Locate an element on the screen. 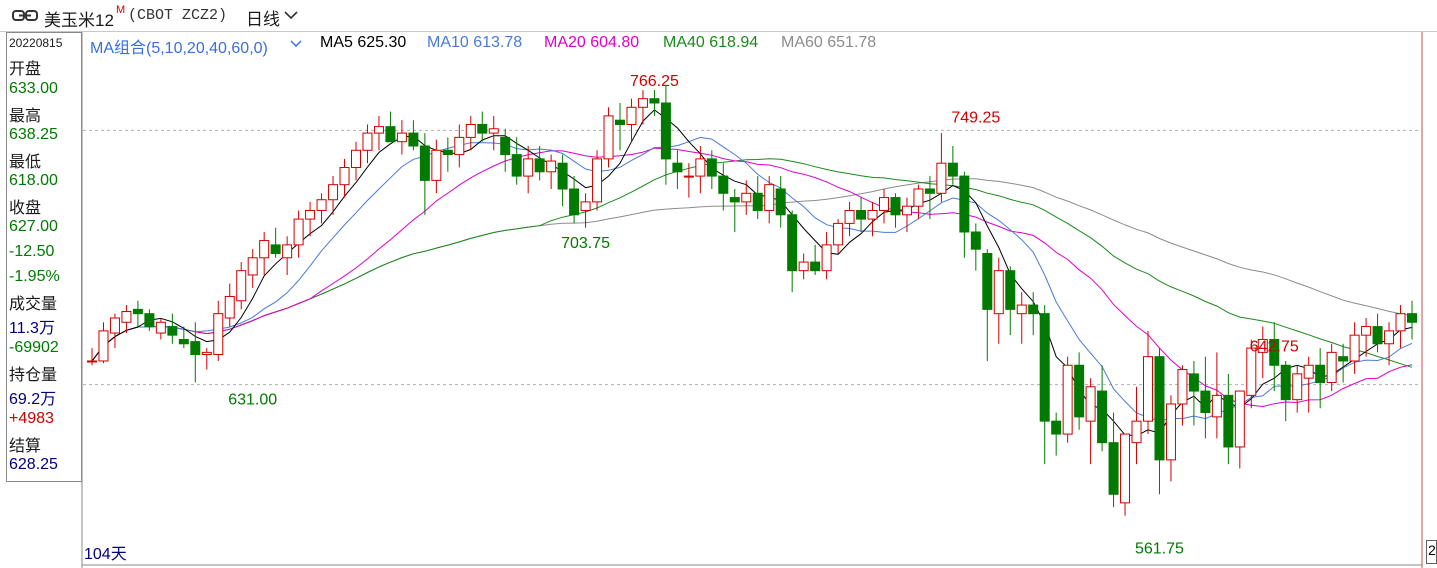  scroll-thumb: 2 is located at coordinates (1431, 552).